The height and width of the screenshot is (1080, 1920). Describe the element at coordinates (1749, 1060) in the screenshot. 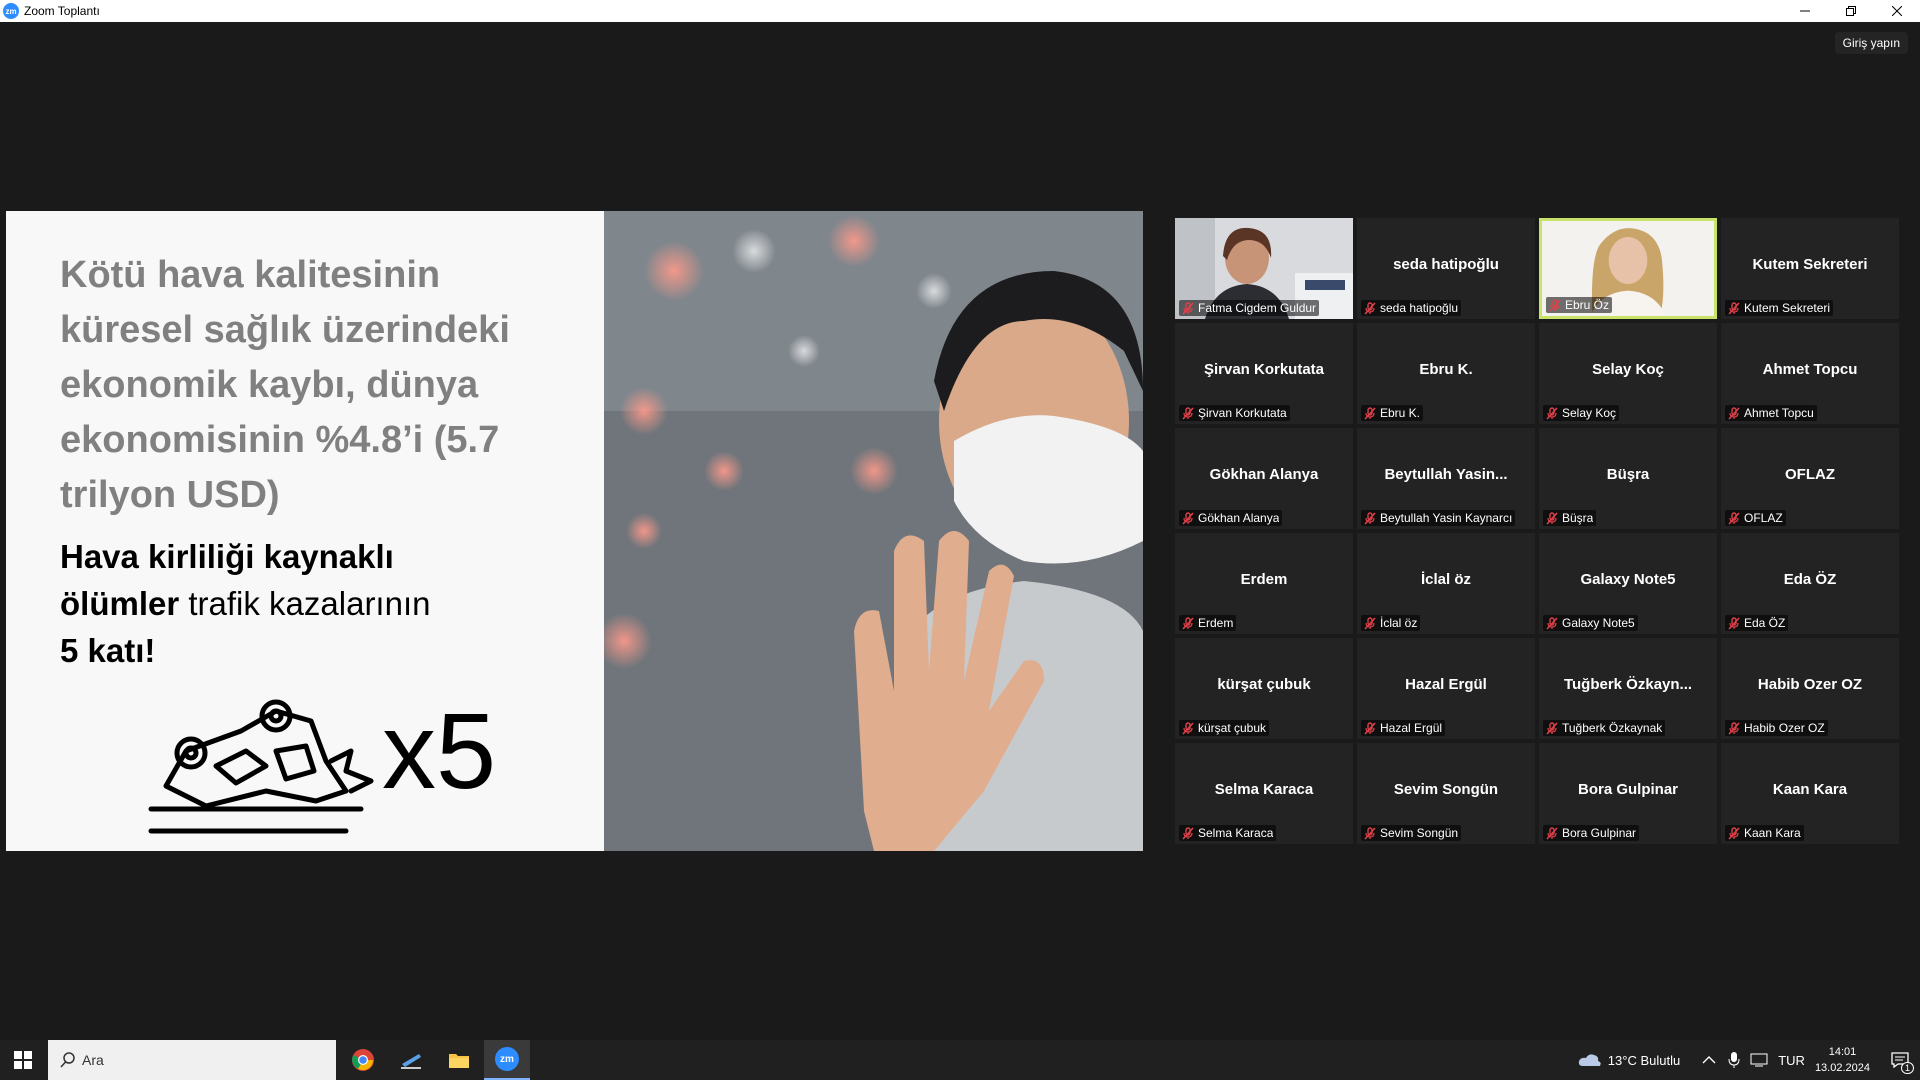

I see `system-tray: 13°C Bulutlu TUR 14:01 13.02.2024 1` at that location.